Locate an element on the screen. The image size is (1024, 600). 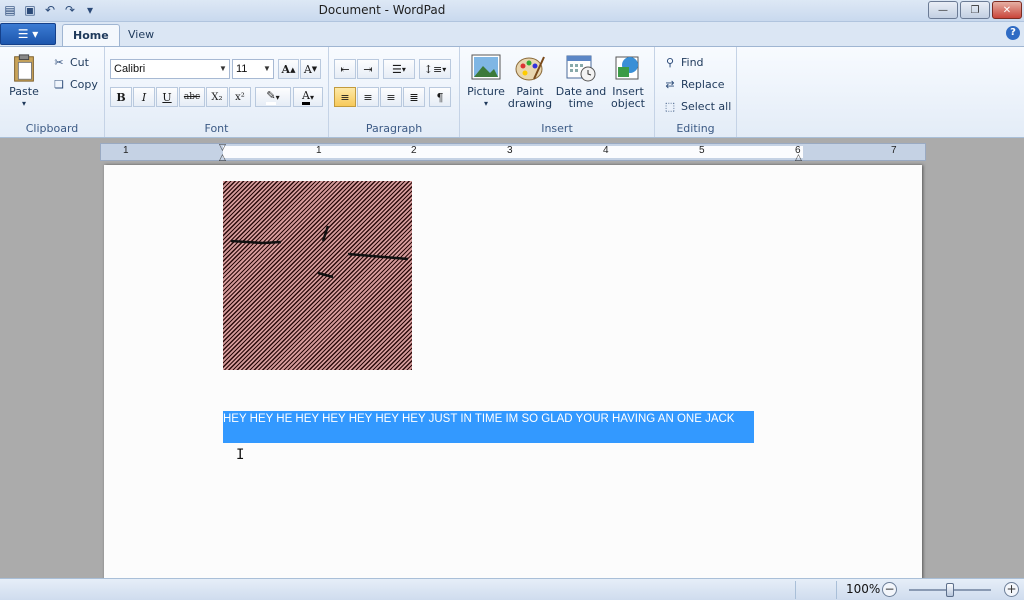
align-right-button: ≡ is located at coordinates (391, 97).